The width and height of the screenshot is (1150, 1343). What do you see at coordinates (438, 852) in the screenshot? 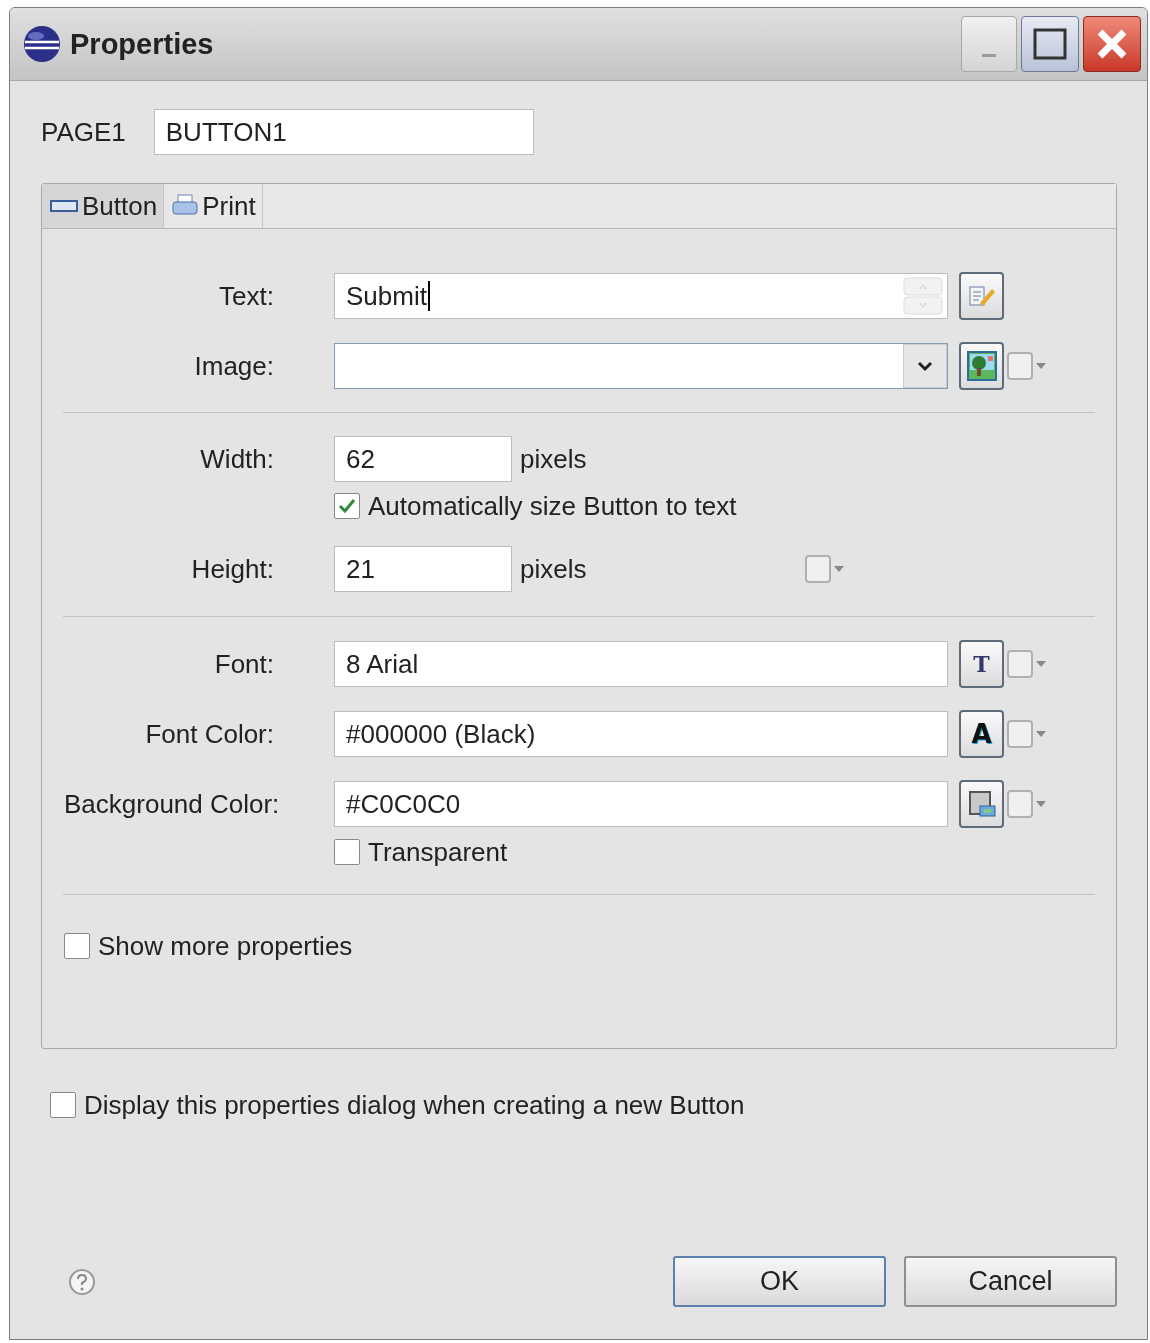
I see `checkbox-label: Transparent` at bounding box center [438, 852].